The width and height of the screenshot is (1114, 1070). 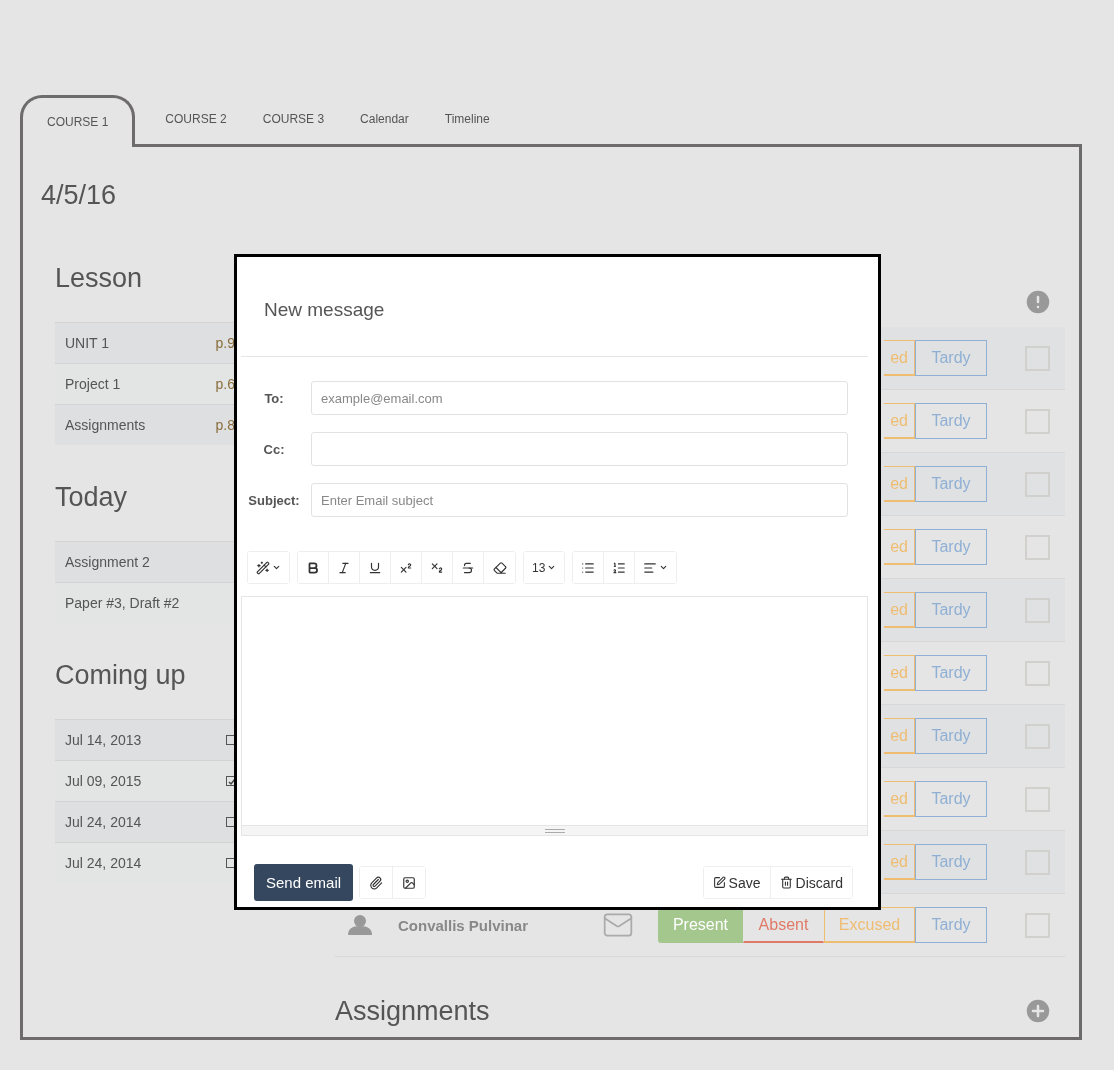 What do you see at coordinates (122, 603) in the screenshot?
I see `list-item: Paper #3, Draft #2` at bounding box center [122, 603].